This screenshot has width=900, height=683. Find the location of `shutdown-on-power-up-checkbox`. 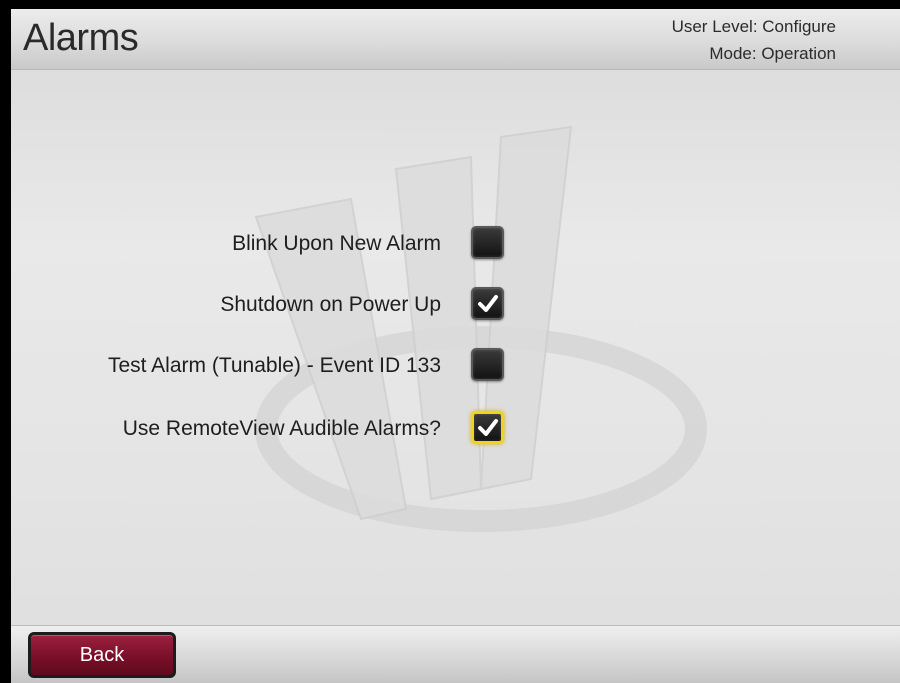

shutdown-on-power-up-checkbox is located at coordinates (487, 303).